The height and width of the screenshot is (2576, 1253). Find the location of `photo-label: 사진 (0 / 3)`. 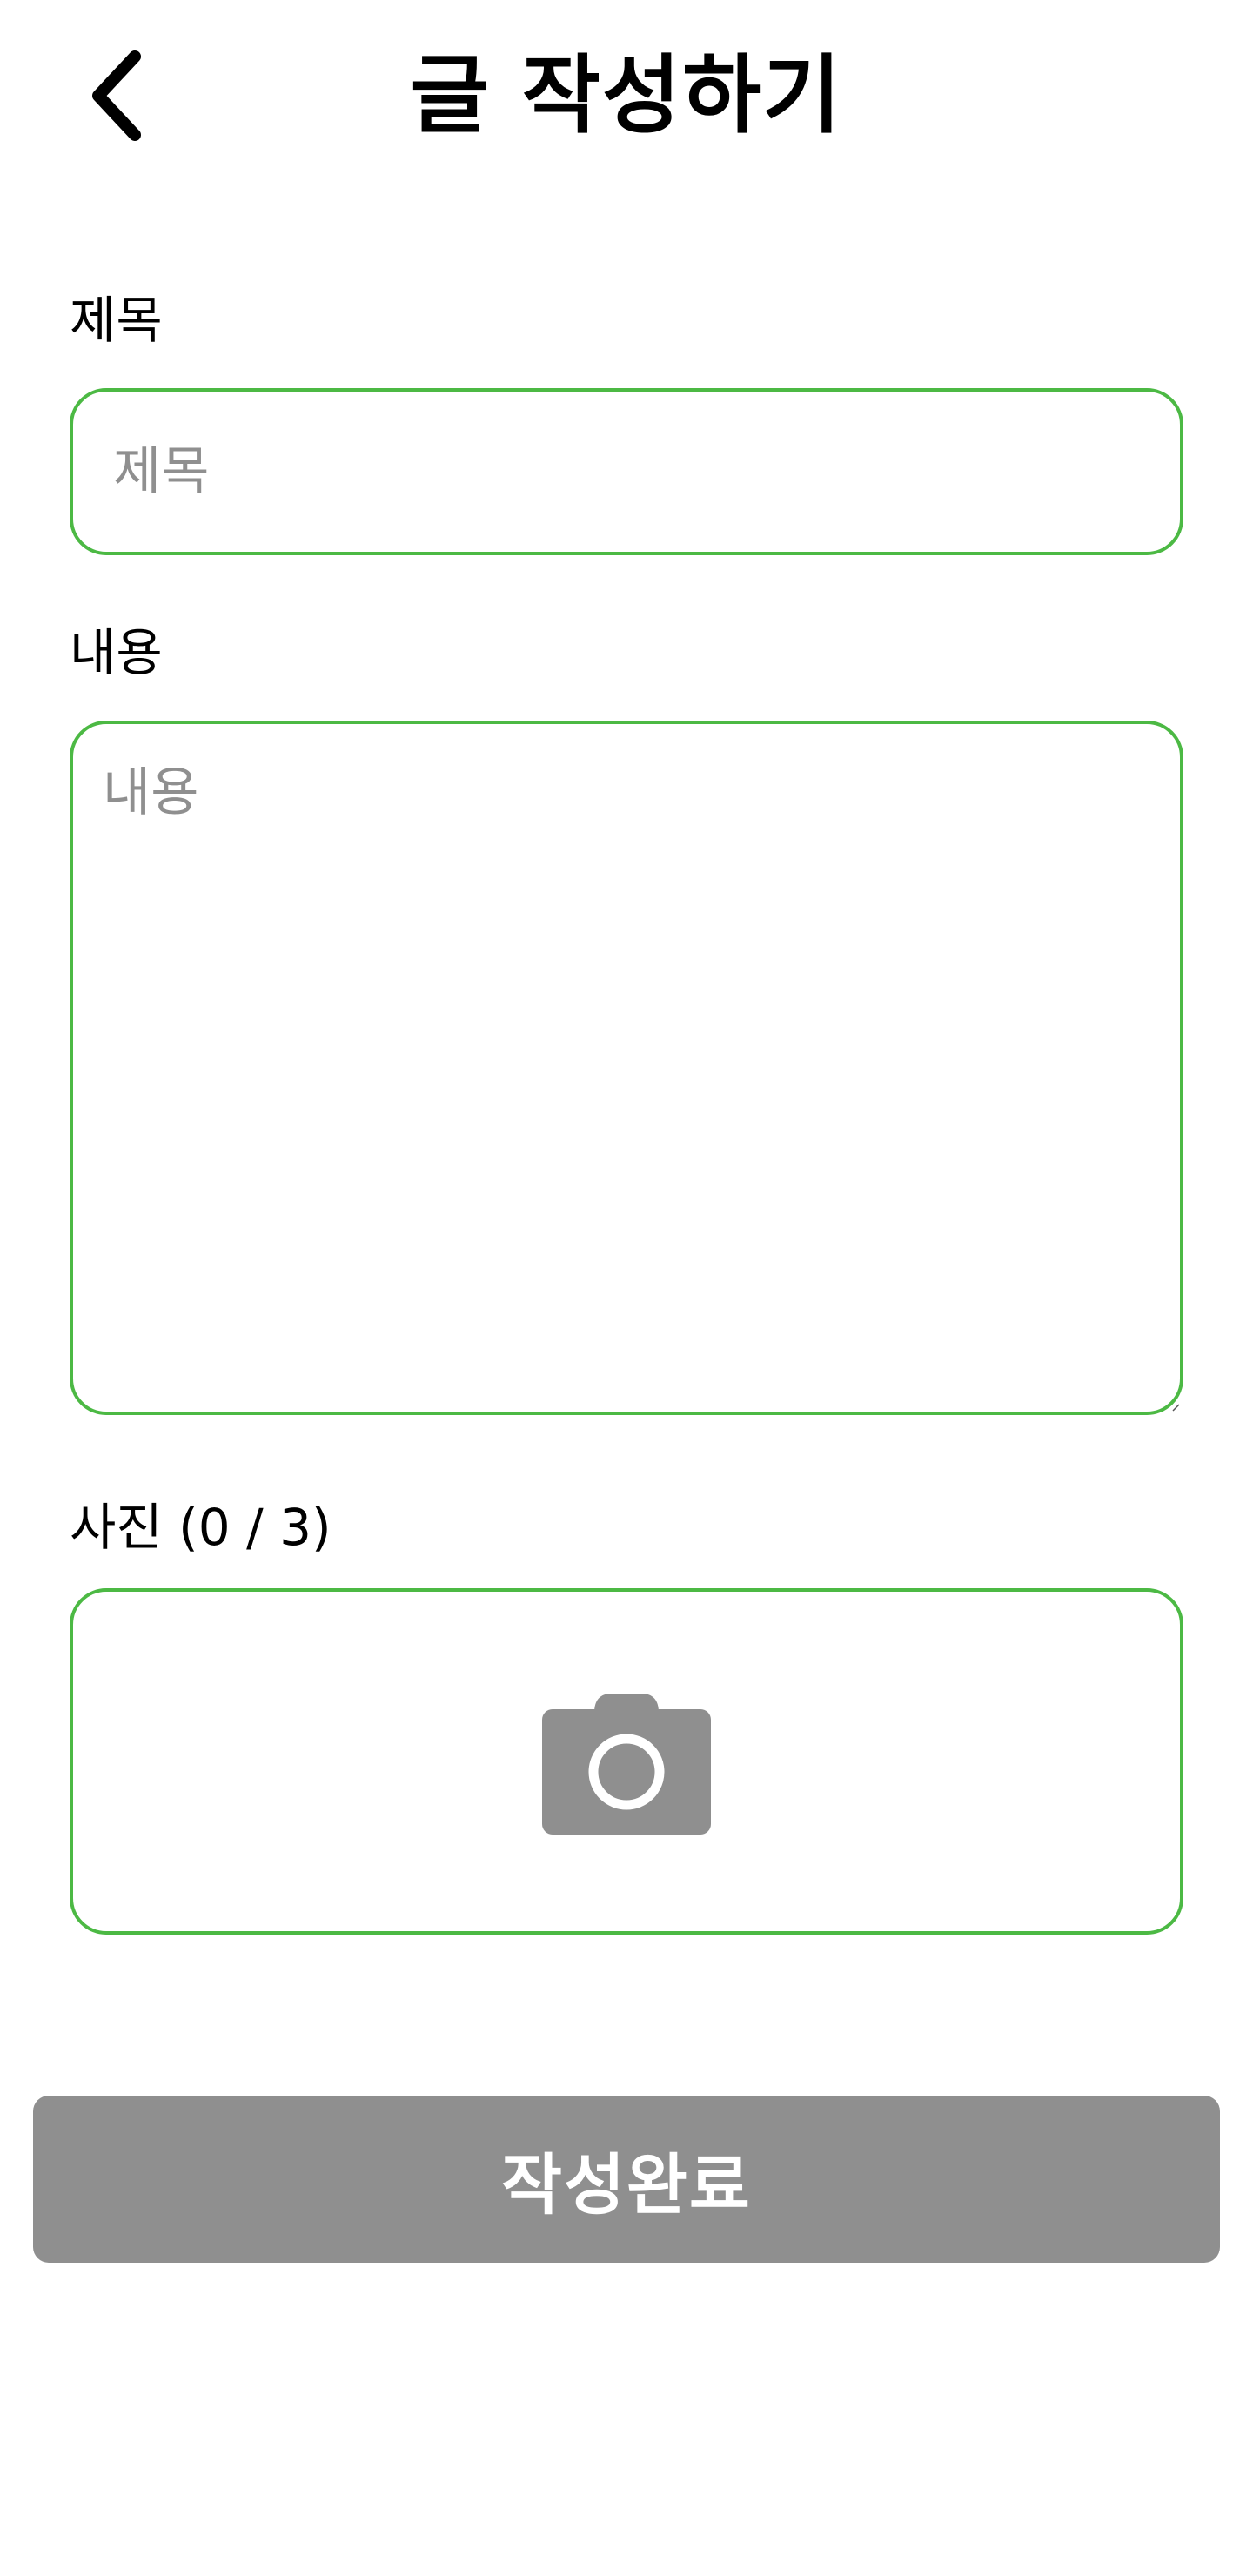

photo-label: 사진 (0 / 3) is located at coordinates (201, 1528).